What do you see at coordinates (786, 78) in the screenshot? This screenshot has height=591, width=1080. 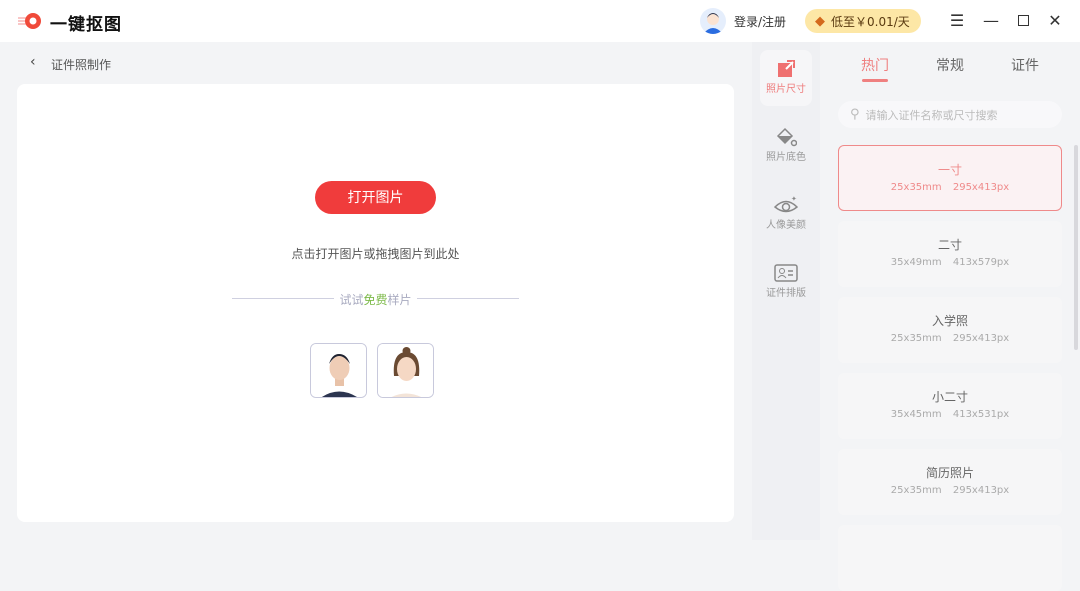 I see `tool-photo-size: 照片尺寸` at bounding box center [786, 78].